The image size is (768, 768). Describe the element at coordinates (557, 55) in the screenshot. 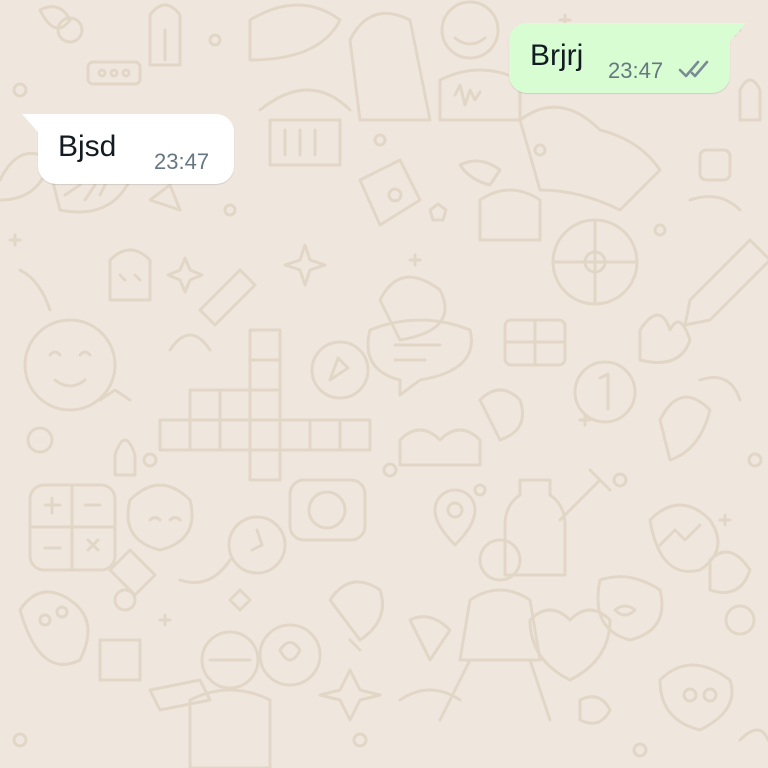

I see `message-text: Brjrj` at that location.